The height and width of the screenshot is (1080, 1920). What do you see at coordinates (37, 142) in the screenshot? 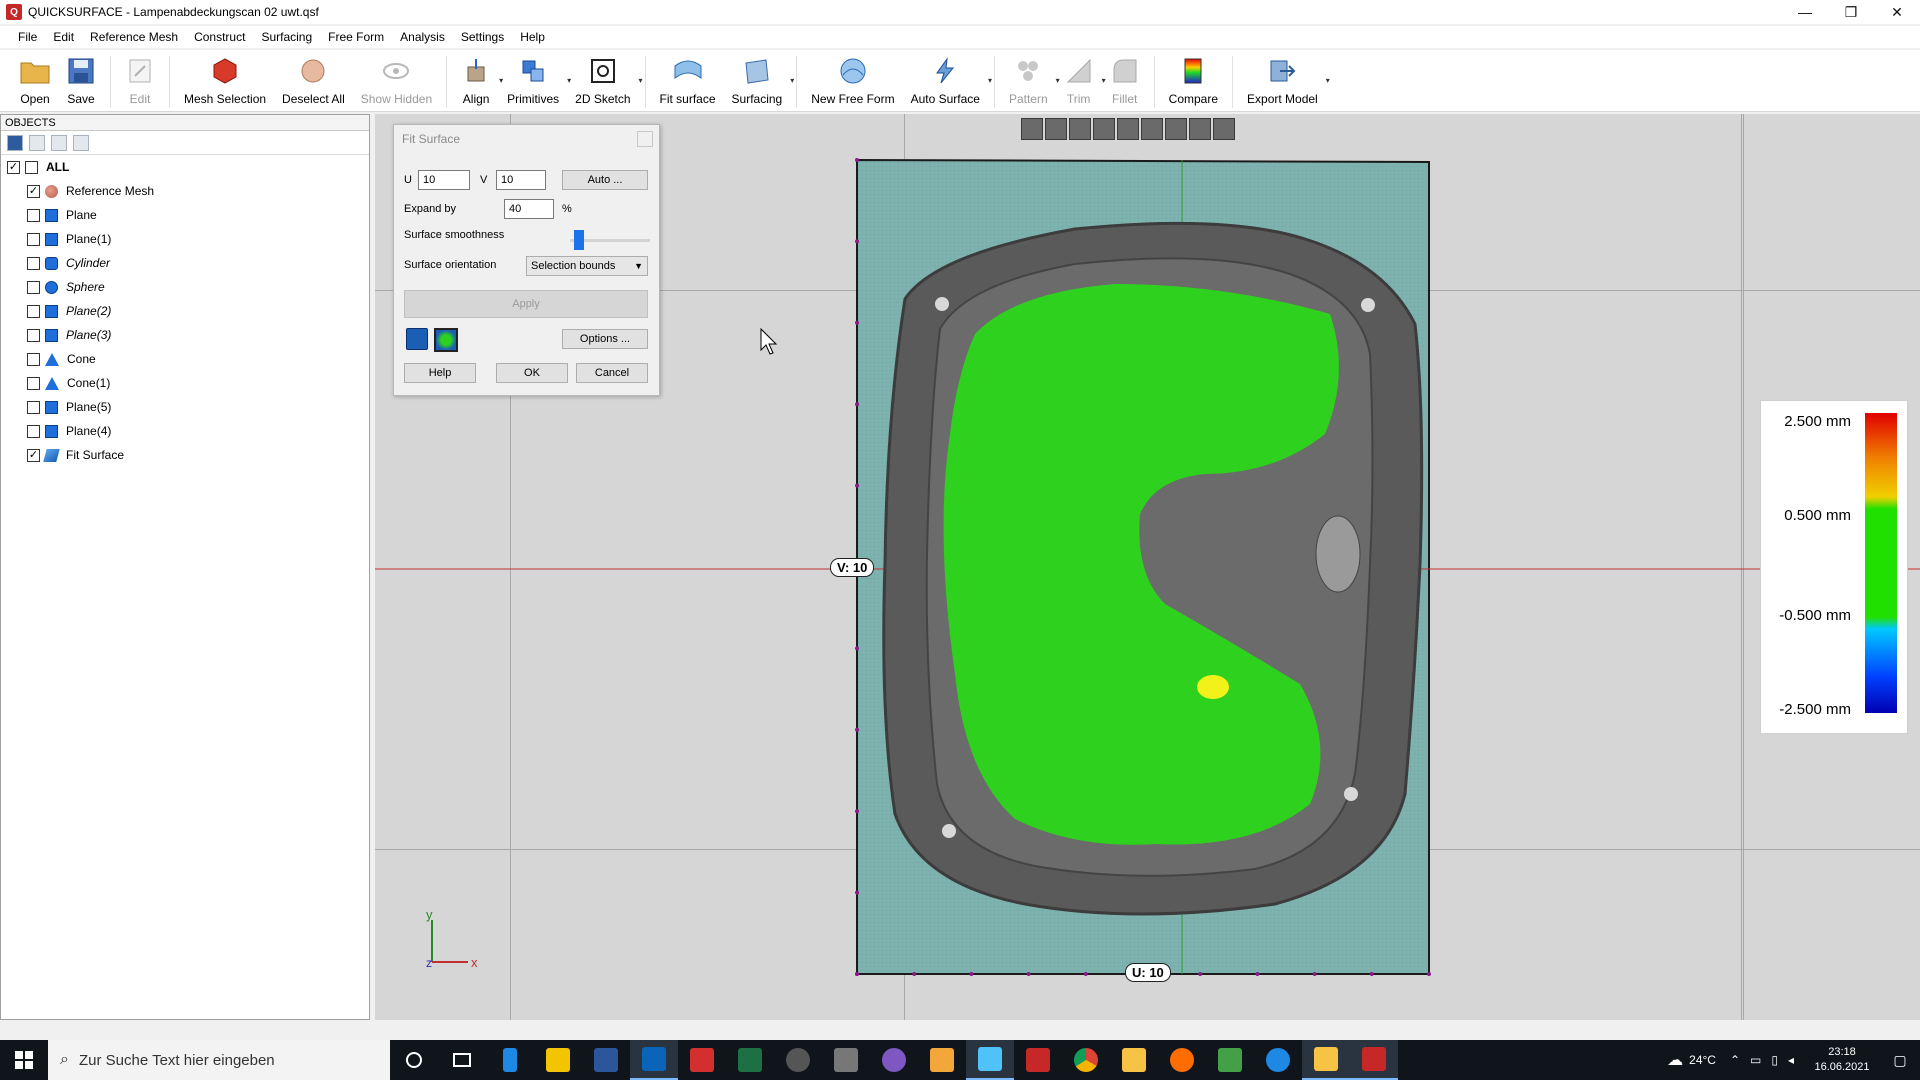
I see `tree-view-icon` at bounding box center [37, 142].